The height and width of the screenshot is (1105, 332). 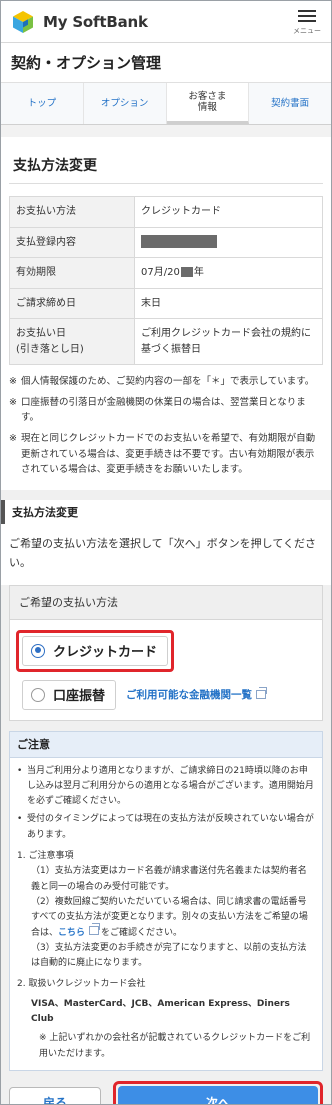 I want to click on menu-label: メニュー, so click(x=307, y=31).